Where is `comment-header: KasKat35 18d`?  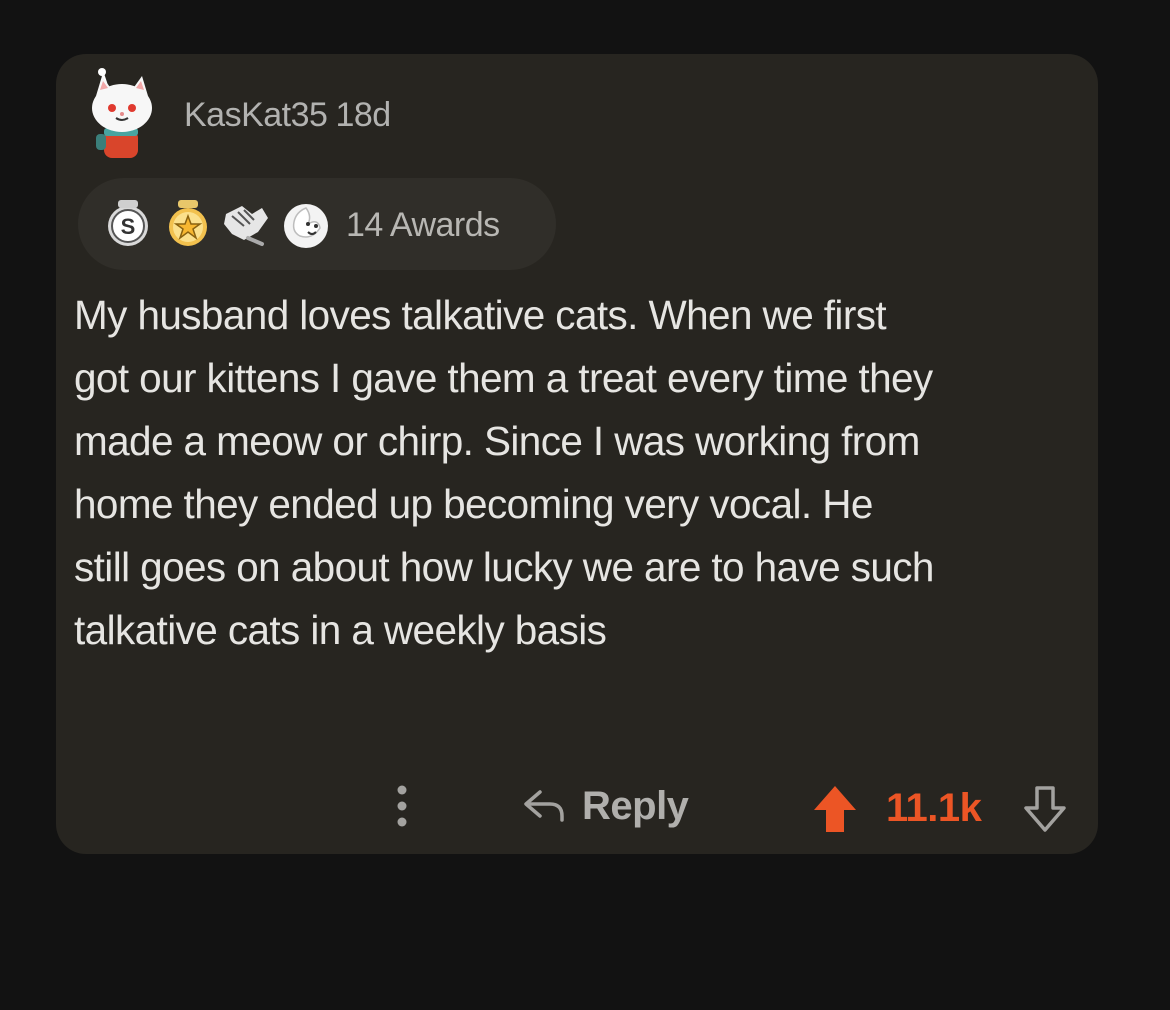 comment-header: KasKat35 18d is located at coordinates (287, 115).